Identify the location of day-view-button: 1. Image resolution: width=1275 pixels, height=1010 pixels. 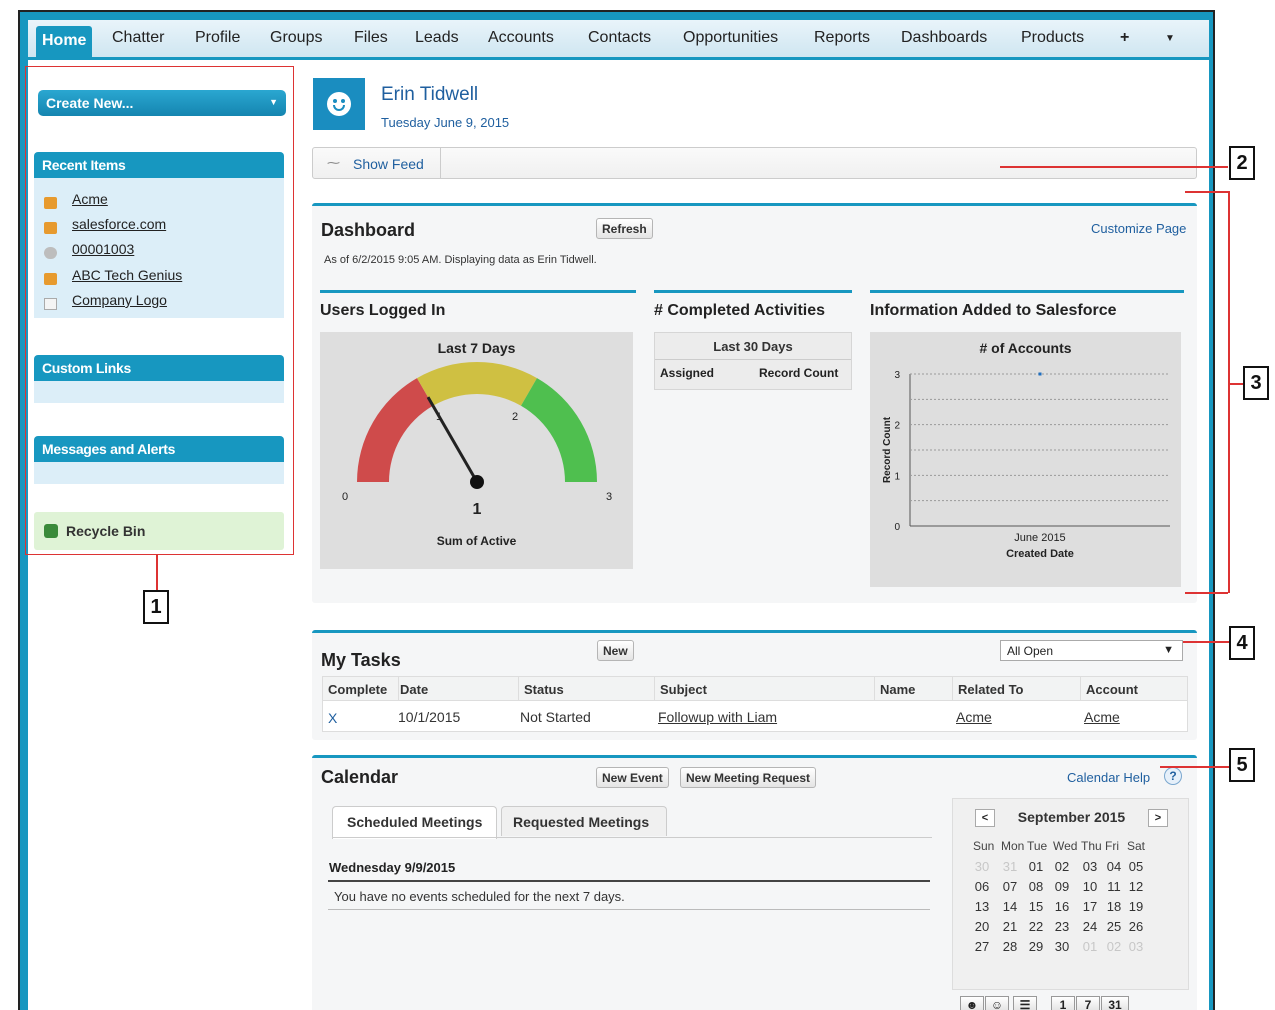
(1063, 1003).